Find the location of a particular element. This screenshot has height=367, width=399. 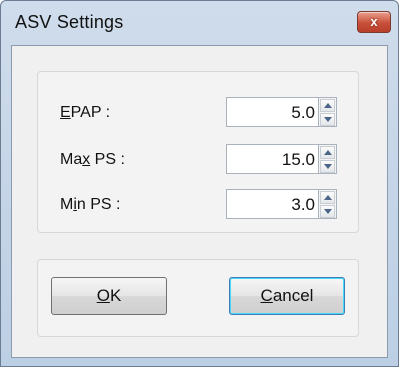

max-ps-increment-button is located at coordinates (327, 152).